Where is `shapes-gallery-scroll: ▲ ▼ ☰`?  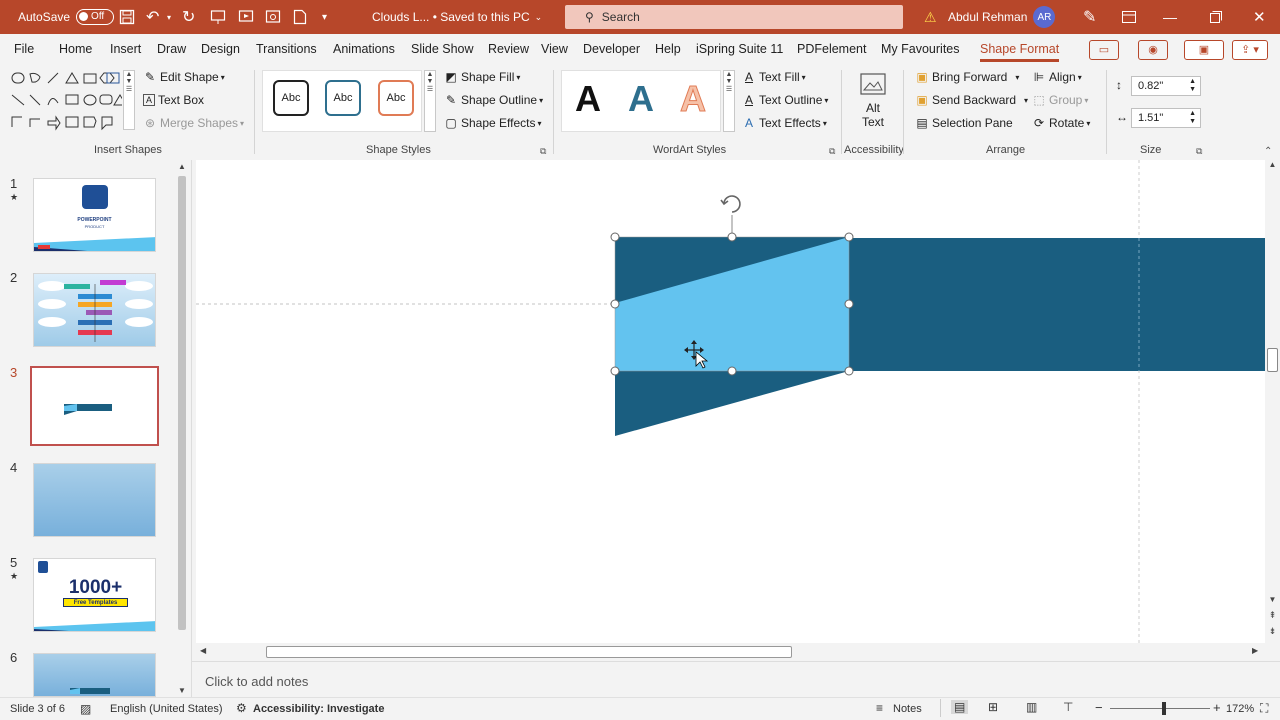 shapes-gallery-scroll: ▲ ▼ ☰ is located at coordinates (129, 100).